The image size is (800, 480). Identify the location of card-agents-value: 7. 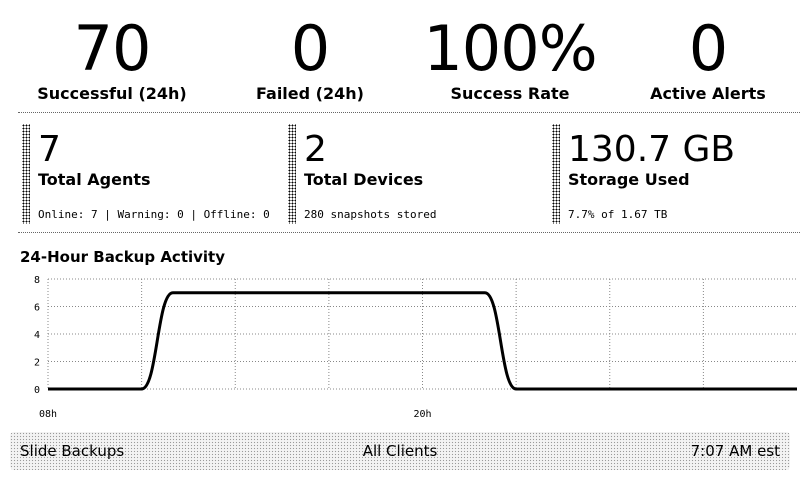
(49, 149).